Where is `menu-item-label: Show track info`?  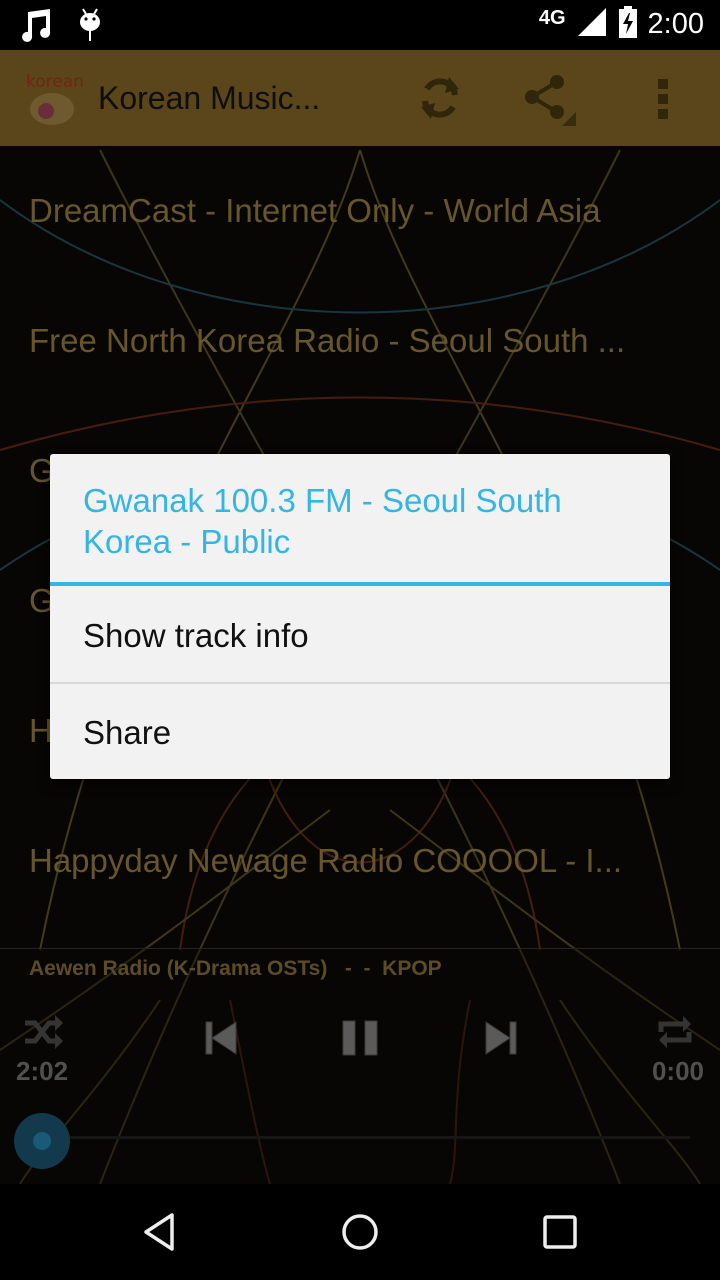
menu-item-label: Show track info is located at coordinates (196, 635).